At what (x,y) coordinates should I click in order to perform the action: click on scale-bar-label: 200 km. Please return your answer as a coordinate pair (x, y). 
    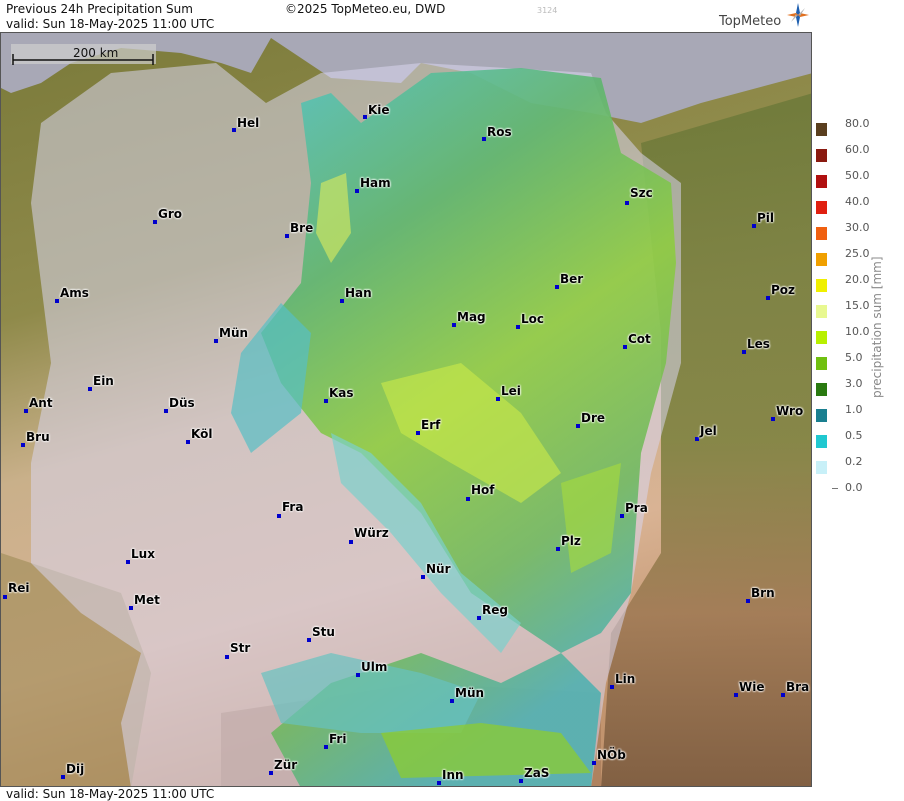
    Looking at the image, I should click on (96, 53).